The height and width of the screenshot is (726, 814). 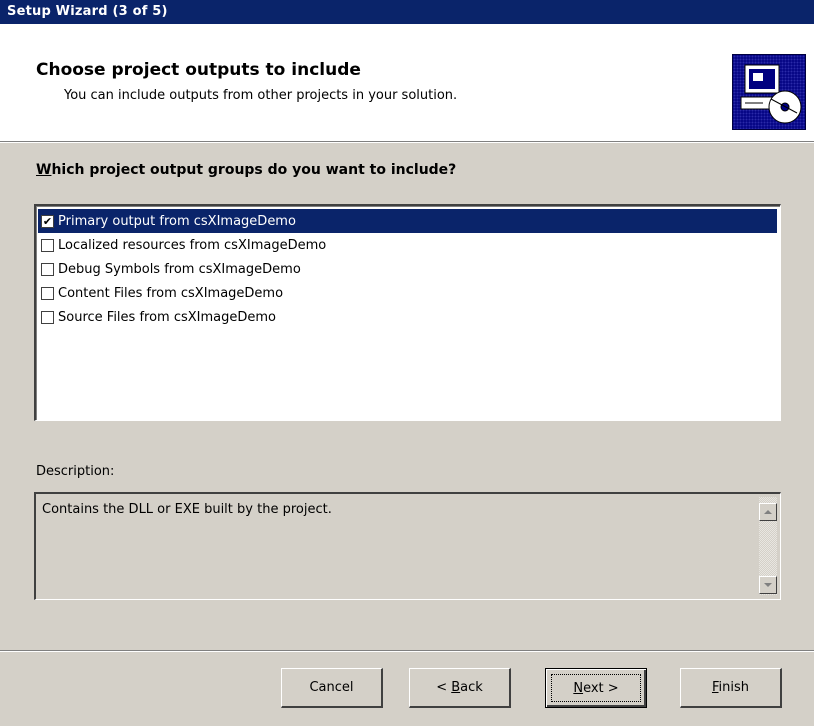 I want to click on next-rest: ext >, so click(x=601, y=688).